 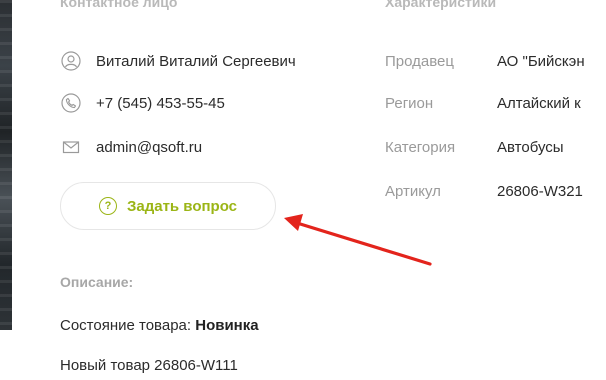 I want to click on contact-name: Виталий Виталий Сергеевич, so click(x=196, y=61).